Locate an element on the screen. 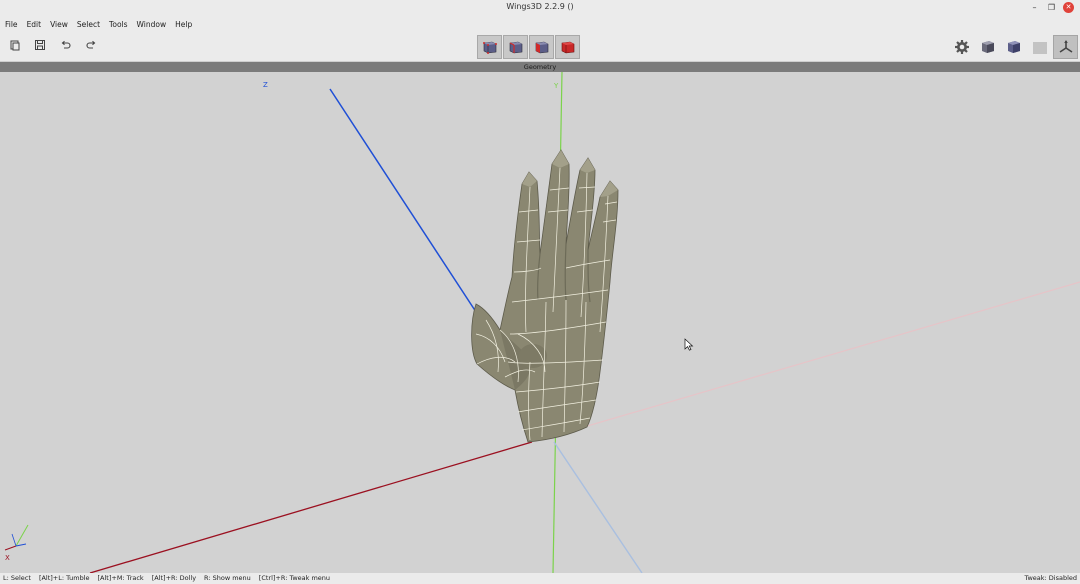 The width and height of the screenshot is (1080, 584). maximize-button: ❐ is located at coordinates (1051, 7).